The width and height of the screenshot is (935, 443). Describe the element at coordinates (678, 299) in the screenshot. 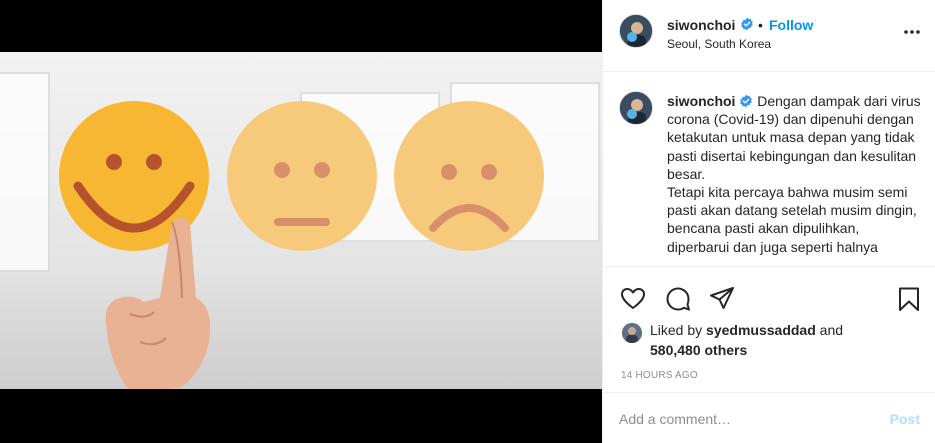

I see `comment-bubble-icon` at that location.